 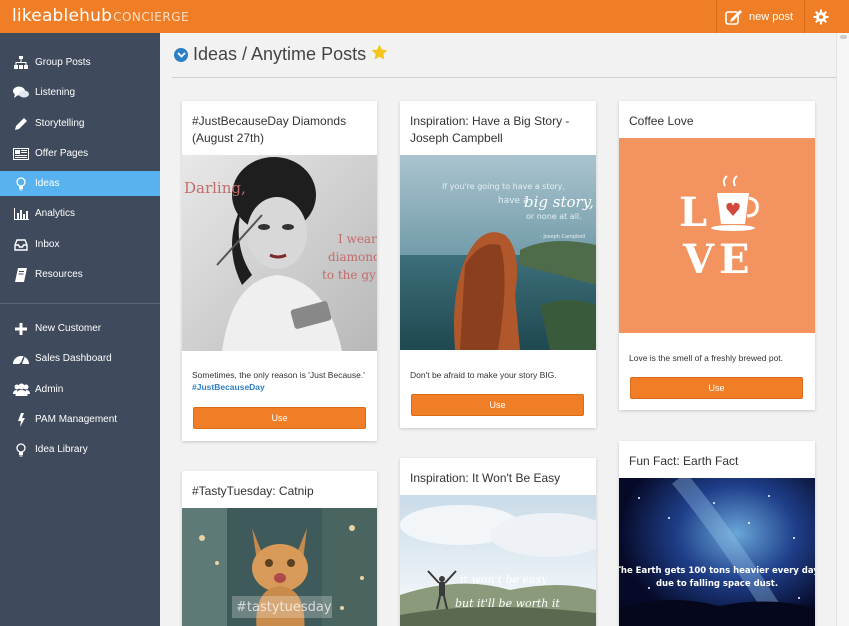 What do you see at coordinates (21, 245) in the screenshot?
I see `inbox-icon` at bounding box center [21, 245].